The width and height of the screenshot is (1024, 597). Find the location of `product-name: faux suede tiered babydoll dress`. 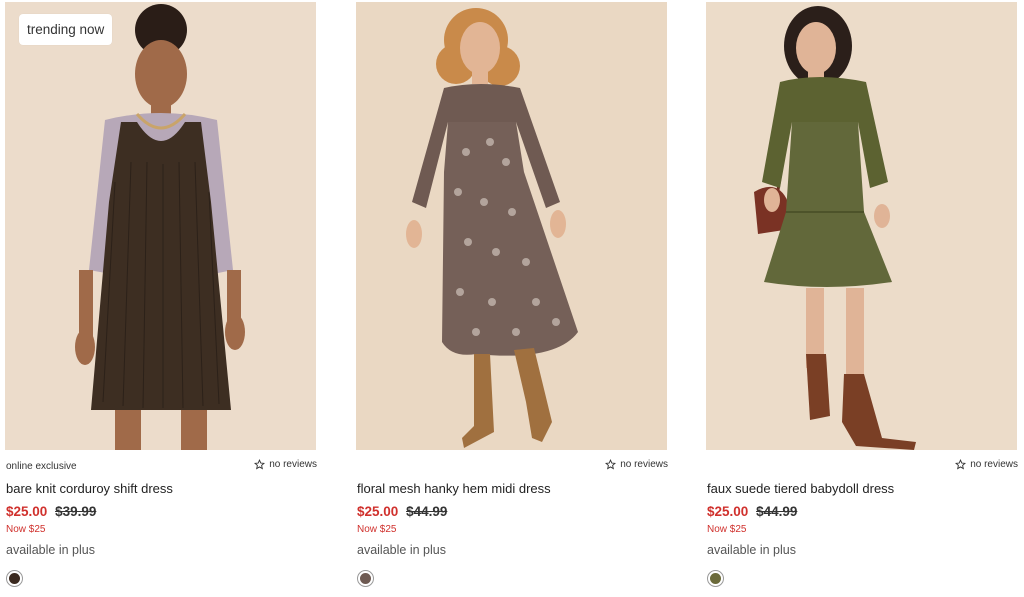

product-name: faux suede tiered babydoll dress is located at coordinates (800, 488).